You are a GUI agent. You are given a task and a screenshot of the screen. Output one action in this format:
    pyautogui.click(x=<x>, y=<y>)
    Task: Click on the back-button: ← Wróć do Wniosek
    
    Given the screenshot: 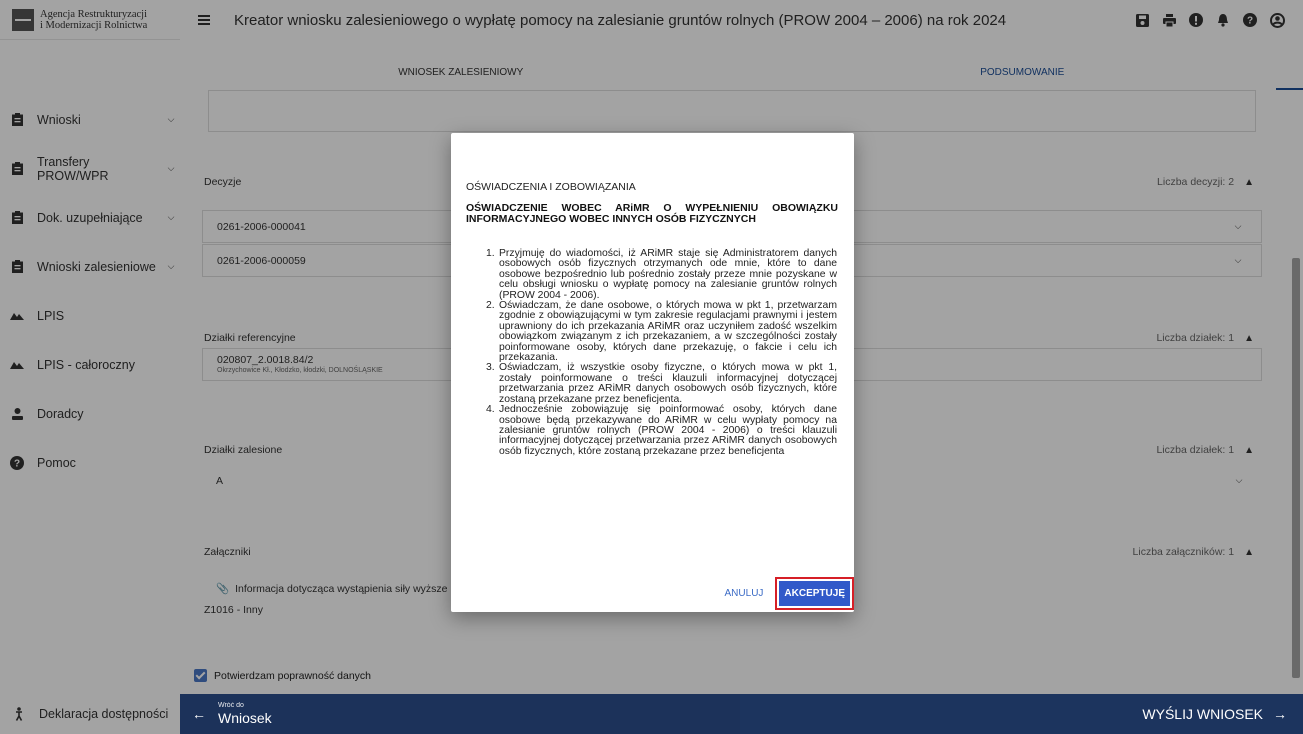 What is the action you would take?
    pyautogui.click(x=232, y=714)
    